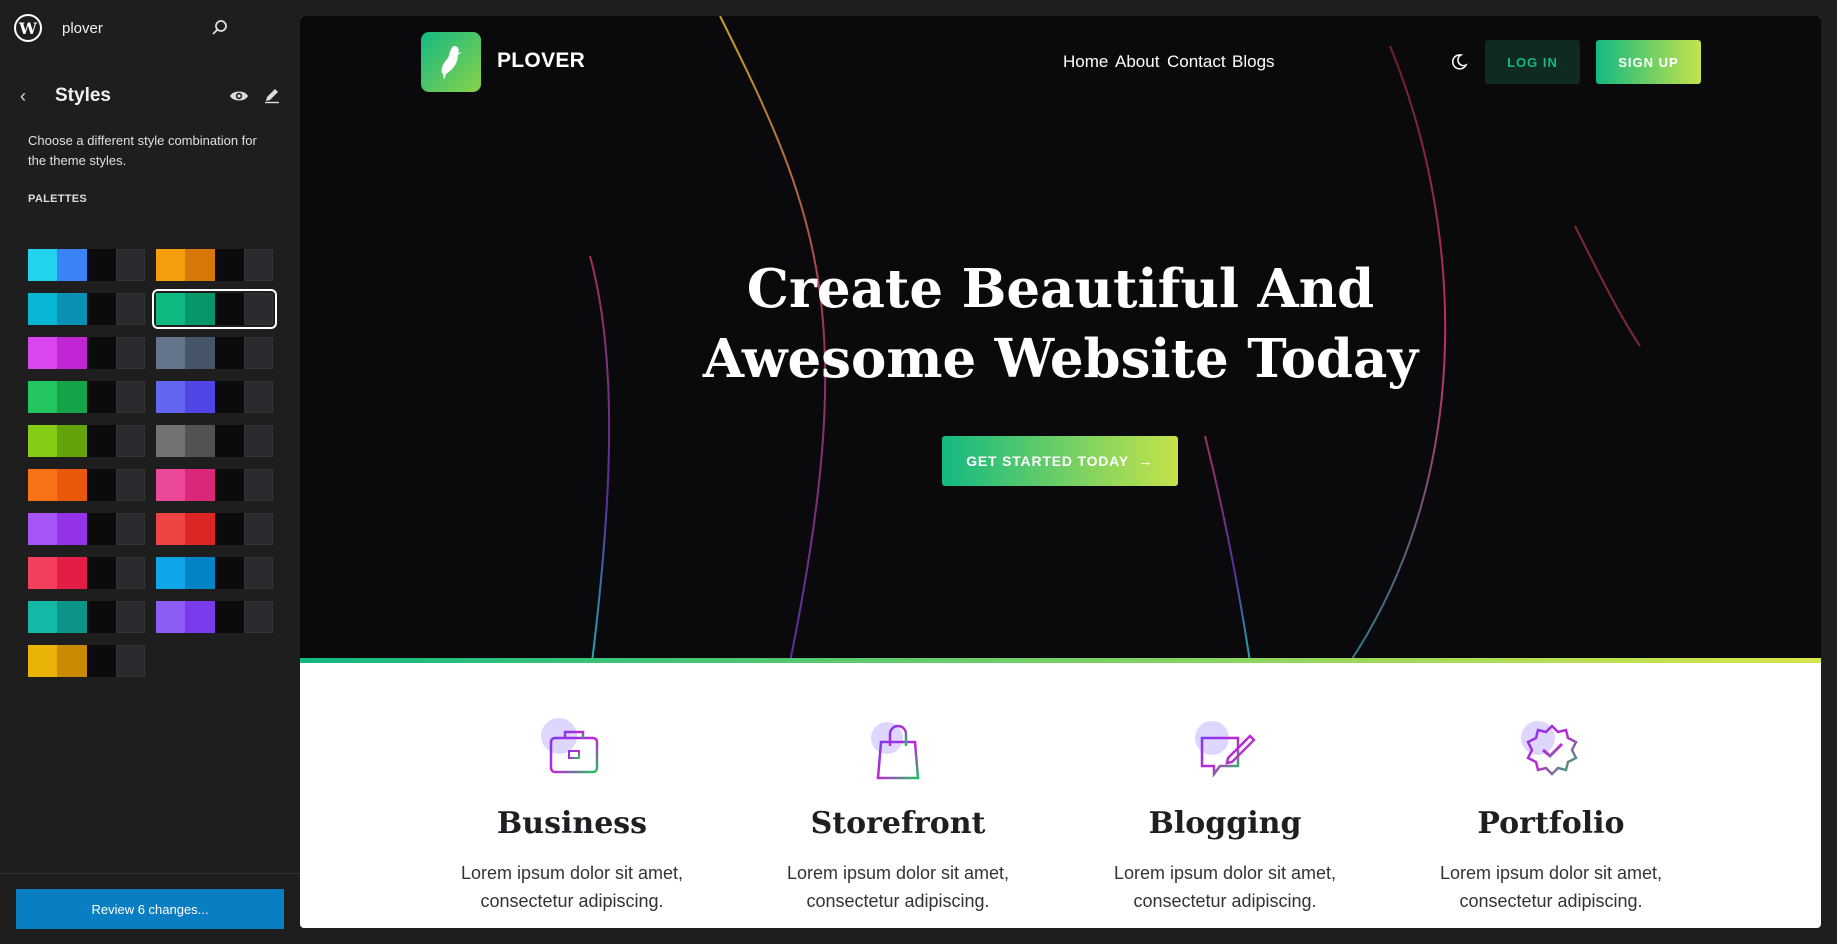 The image size is (1837, 944). What do you see at coordinates (572, 823) in the screenshot?
I see `feature-title: Business` at bounding box center [572, 823].